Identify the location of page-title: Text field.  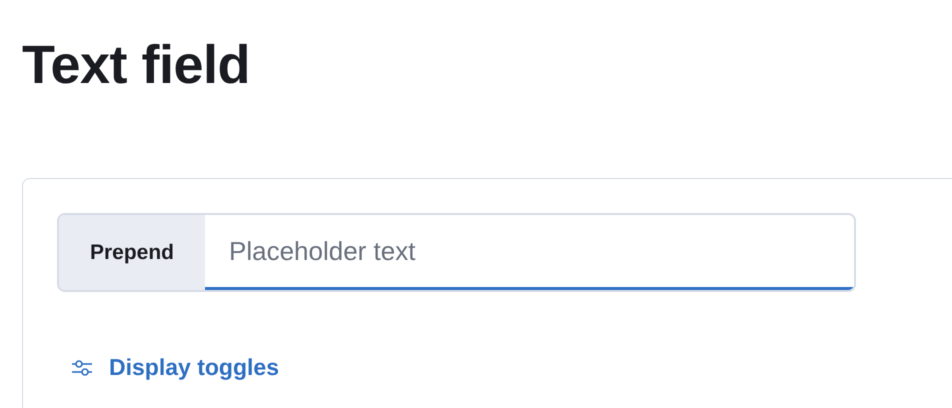
(136, 65).